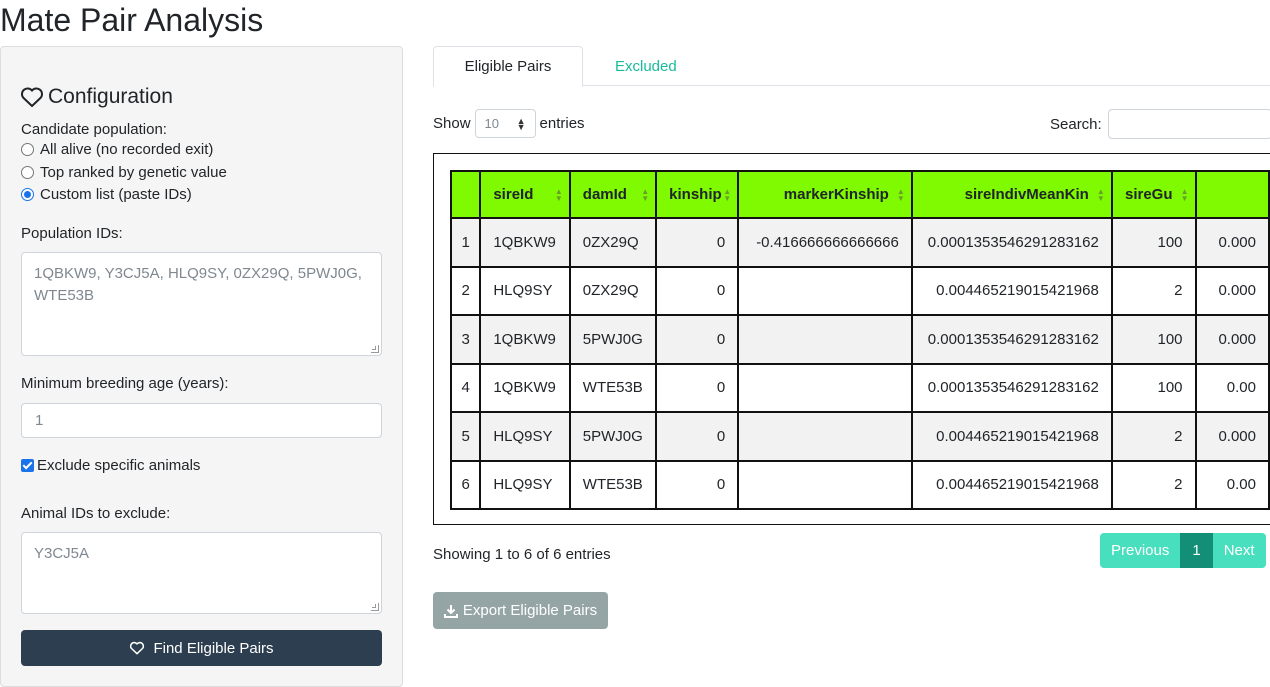 Image resolution: width=1270 pixels, height=687 pixels. Describe the element at coordinates (125, 383) in the screenshot. I see `min-age-label: Minimum breeding age (years):` at that location.